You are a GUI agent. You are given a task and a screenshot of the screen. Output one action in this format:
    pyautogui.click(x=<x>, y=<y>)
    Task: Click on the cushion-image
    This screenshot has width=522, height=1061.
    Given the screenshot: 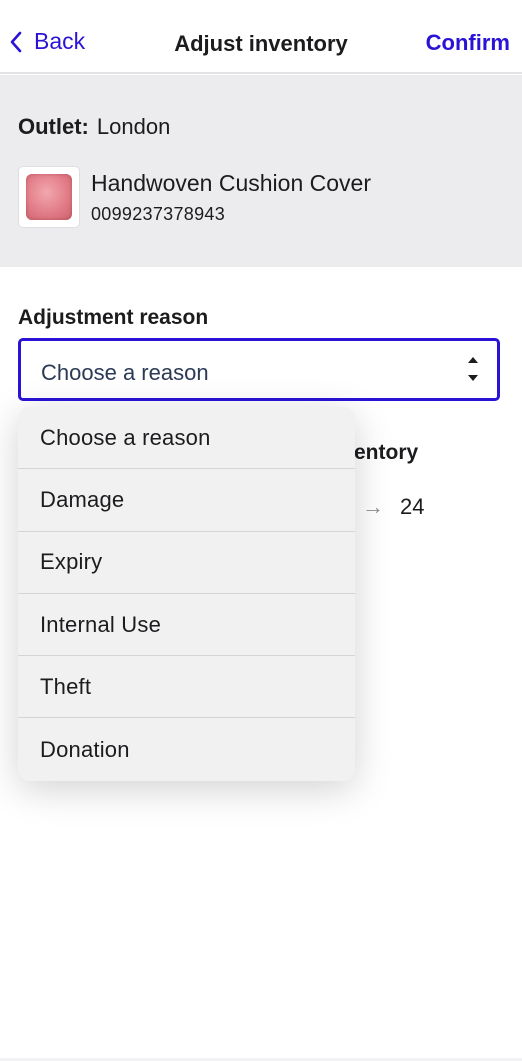 What is the action you would take?
    pyautogui.click(x=49, y=197)
    